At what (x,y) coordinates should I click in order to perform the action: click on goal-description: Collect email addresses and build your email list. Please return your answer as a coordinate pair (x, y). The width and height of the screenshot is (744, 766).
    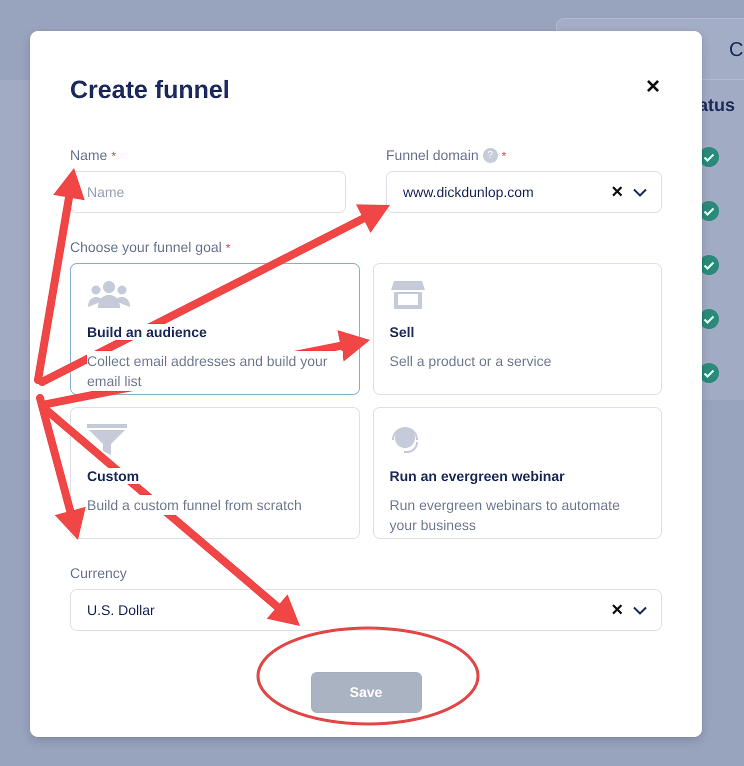
    Looking at the image, I should click on (214, 371).